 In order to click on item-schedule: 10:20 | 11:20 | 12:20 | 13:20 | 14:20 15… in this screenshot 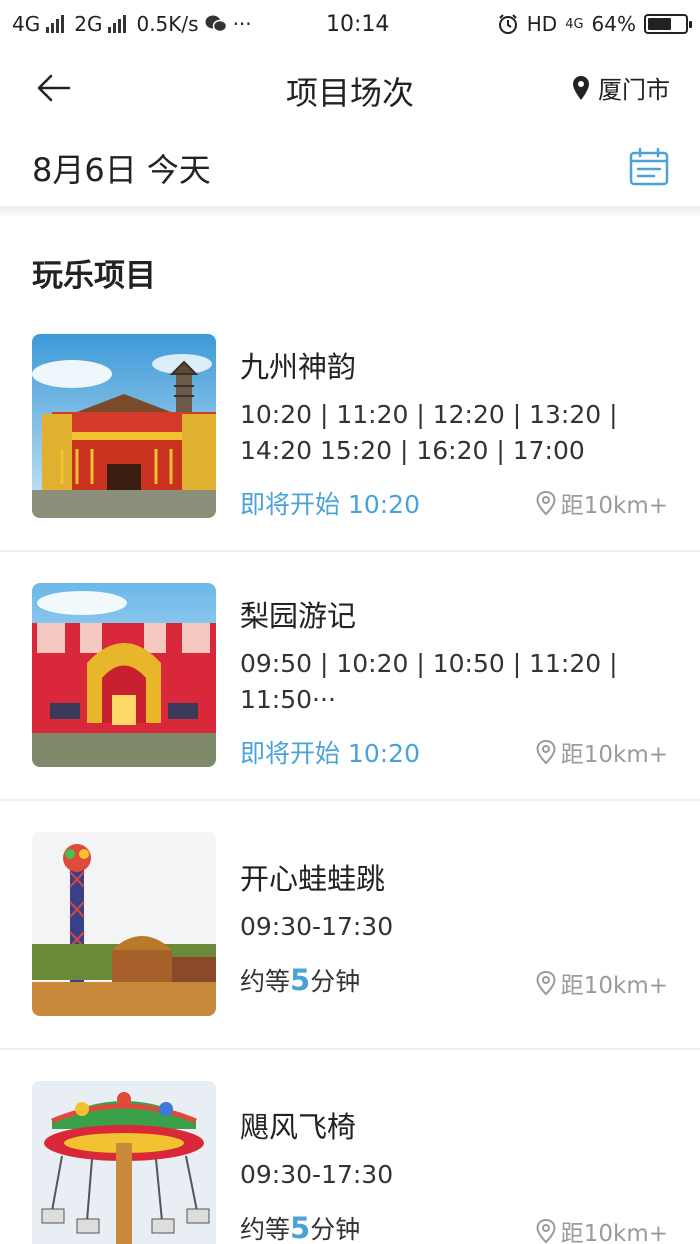, I will do `click(429, 432)`.